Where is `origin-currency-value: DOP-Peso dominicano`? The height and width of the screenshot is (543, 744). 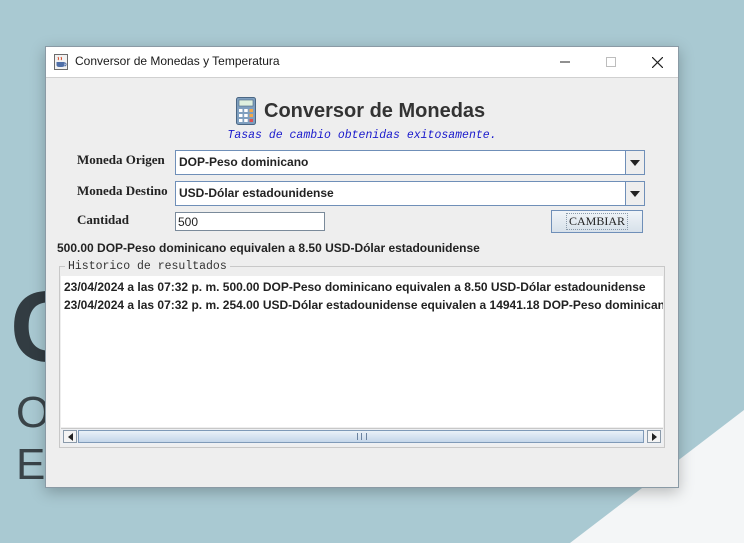
origin-currency-value: DOP-Peso dominicano is located at coordinates (244, 162).